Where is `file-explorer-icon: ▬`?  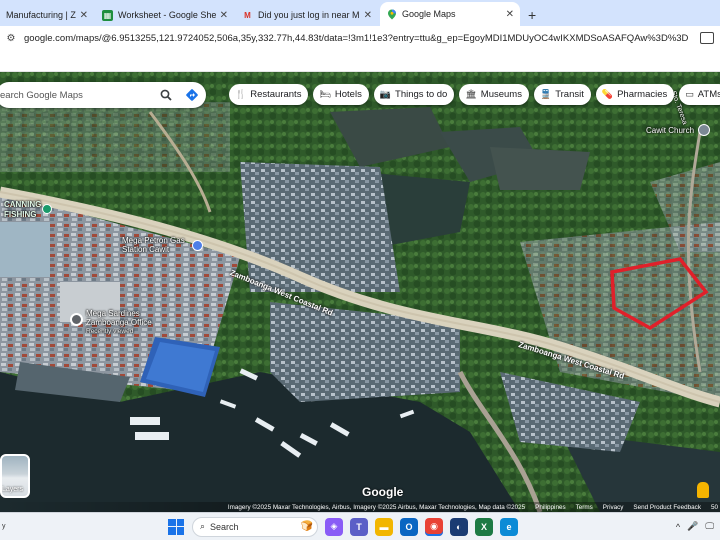
file-explorer-icon: ▬ is located at coordinates (384, 526).